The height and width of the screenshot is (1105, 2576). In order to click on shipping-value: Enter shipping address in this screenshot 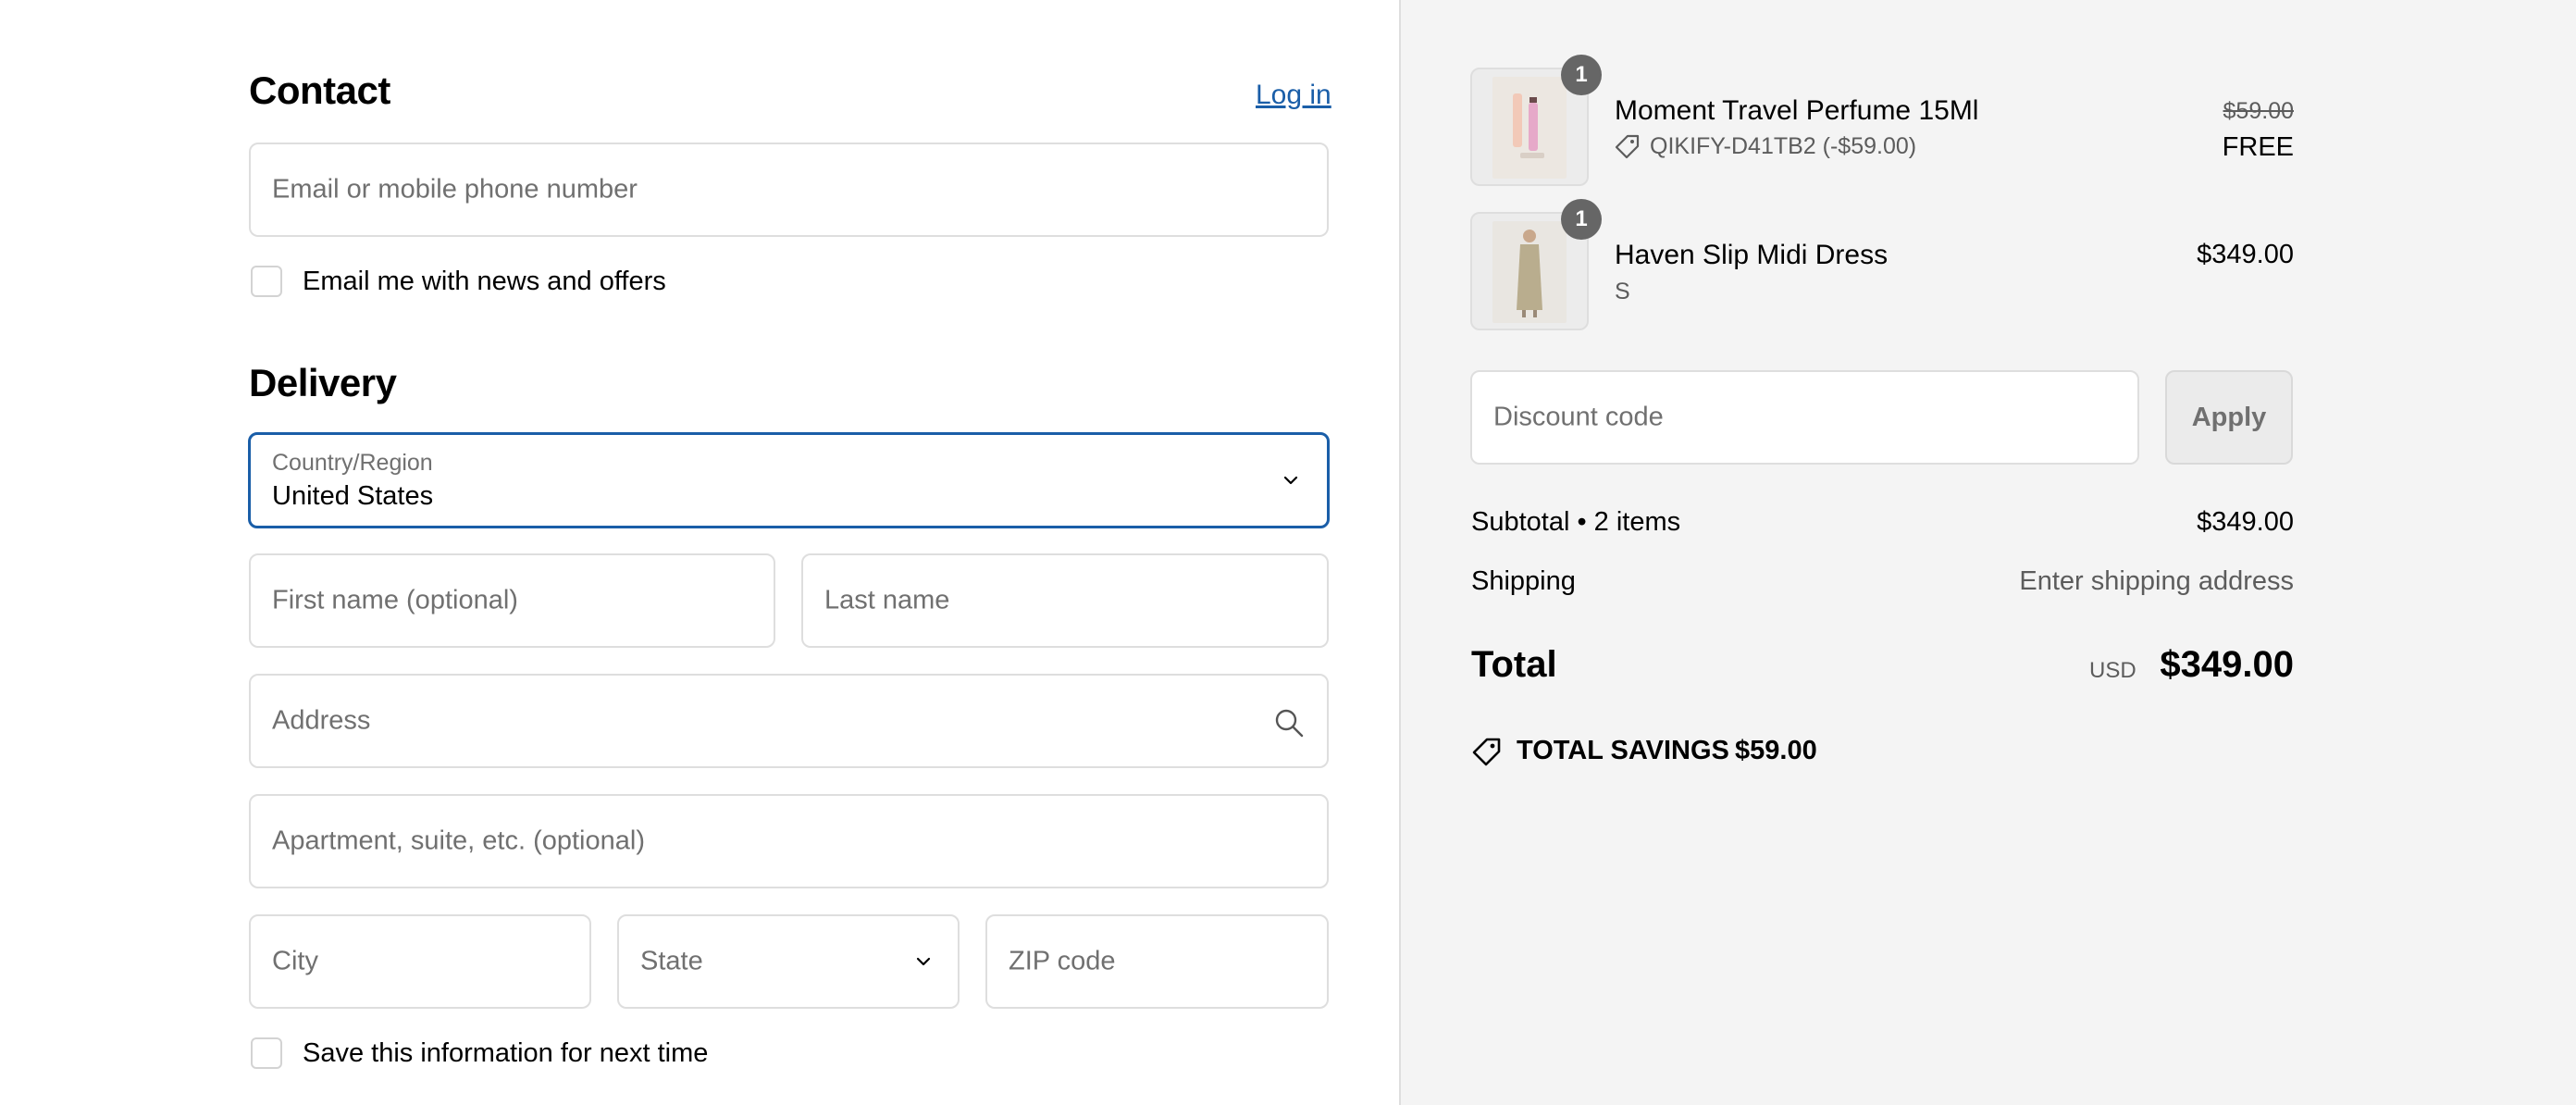, I will do `click(2157, 581)`.